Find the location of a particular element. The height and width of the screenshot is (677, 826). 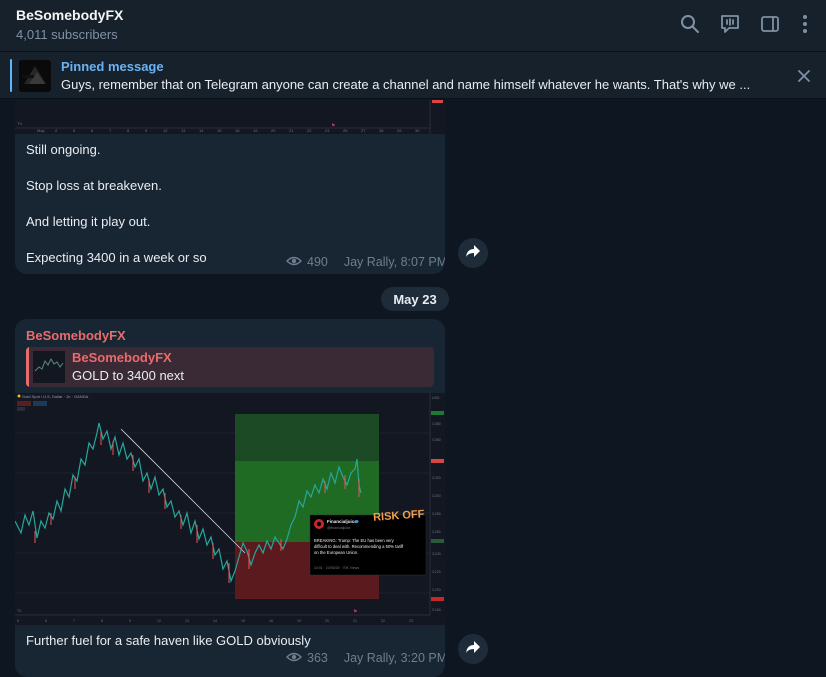

message-line: Still ongoing. is located at coordinates (63, 149).